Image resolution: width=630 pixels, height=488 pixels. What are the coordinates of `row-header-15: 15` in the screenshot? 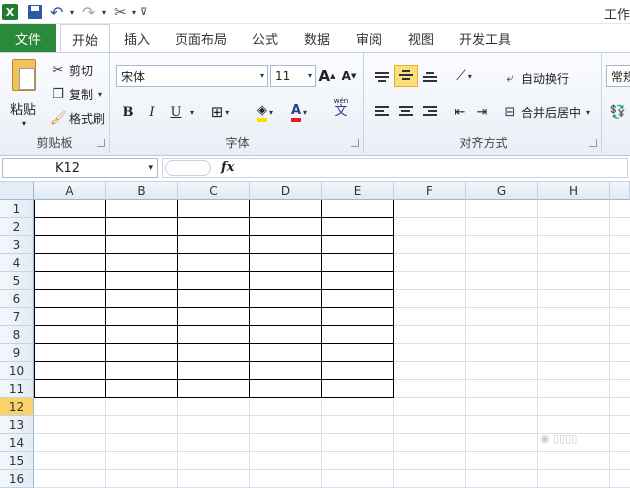 It's located at (17, 461).